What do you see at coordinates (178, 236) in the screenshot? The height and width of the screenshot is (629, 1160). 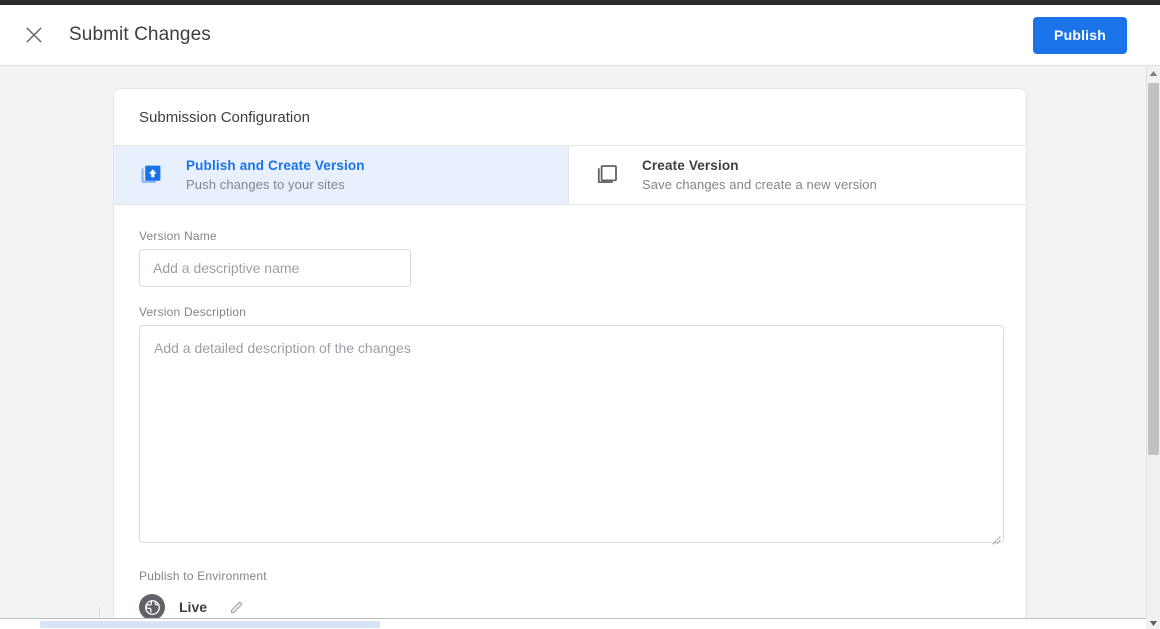 I see `version-name-label: Version Name` at bounding box center [178, 236].